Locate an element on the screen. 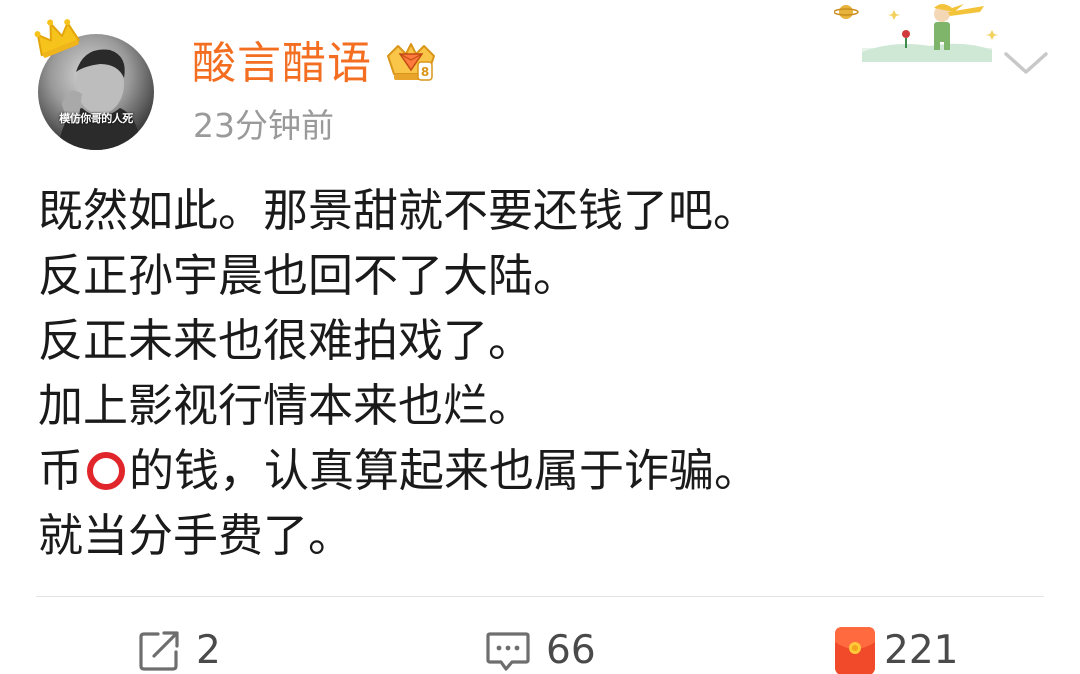  post-line-2: 反正孙宇晨也回不了大陆。 is located at coordinates (308, 275).